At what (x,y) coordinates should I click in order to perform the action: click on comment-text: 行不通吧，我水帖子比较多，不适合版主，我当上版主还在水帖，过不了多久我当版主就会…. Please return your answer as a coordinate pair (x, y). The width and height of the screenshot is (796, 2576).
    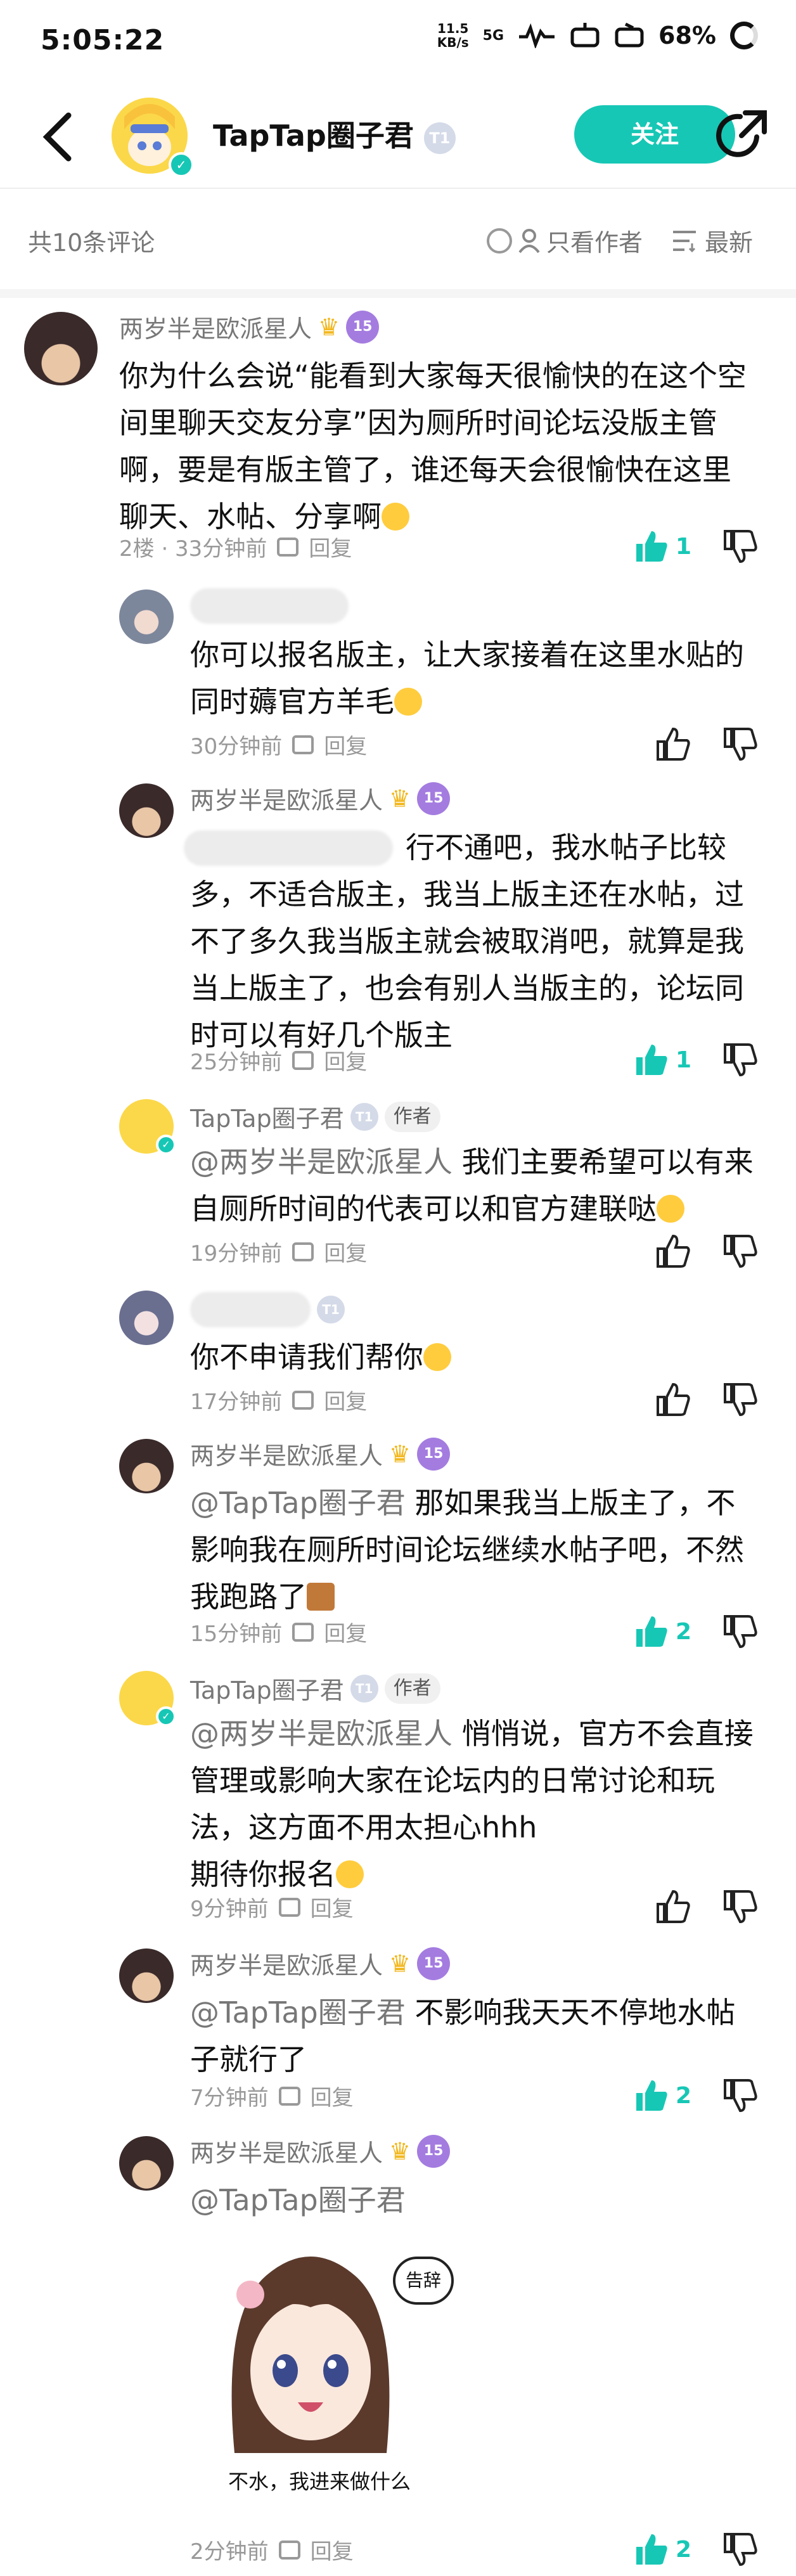
    Looking at the image, I should click on (475, 941).